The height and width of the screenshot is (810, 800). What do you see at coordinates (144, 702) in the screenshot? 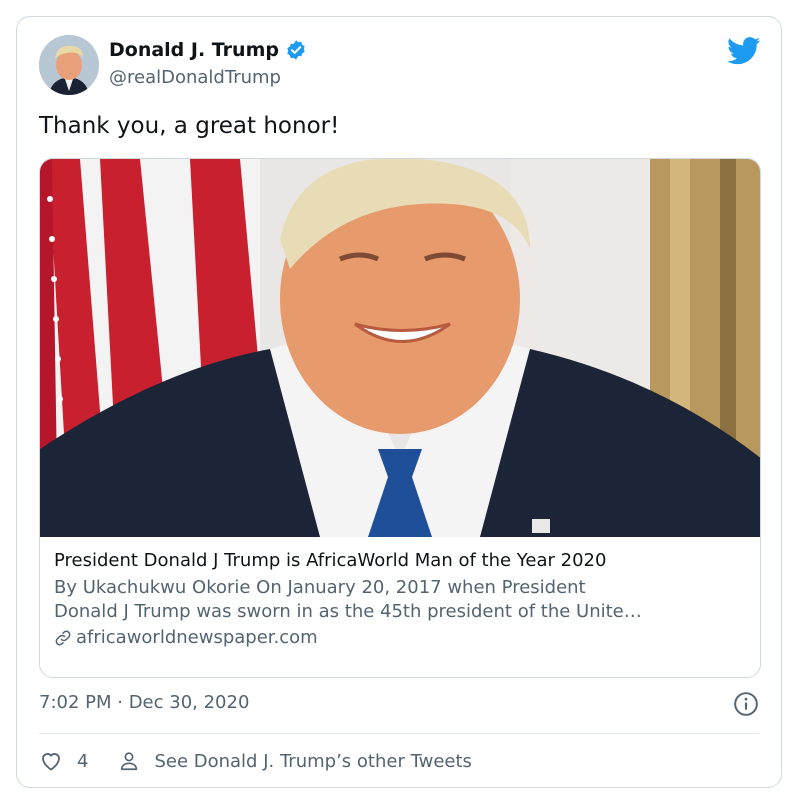
I see `tweet-timestamp: 7:02 PM · Dec 30, 2020` at bounding box center [144, 702].